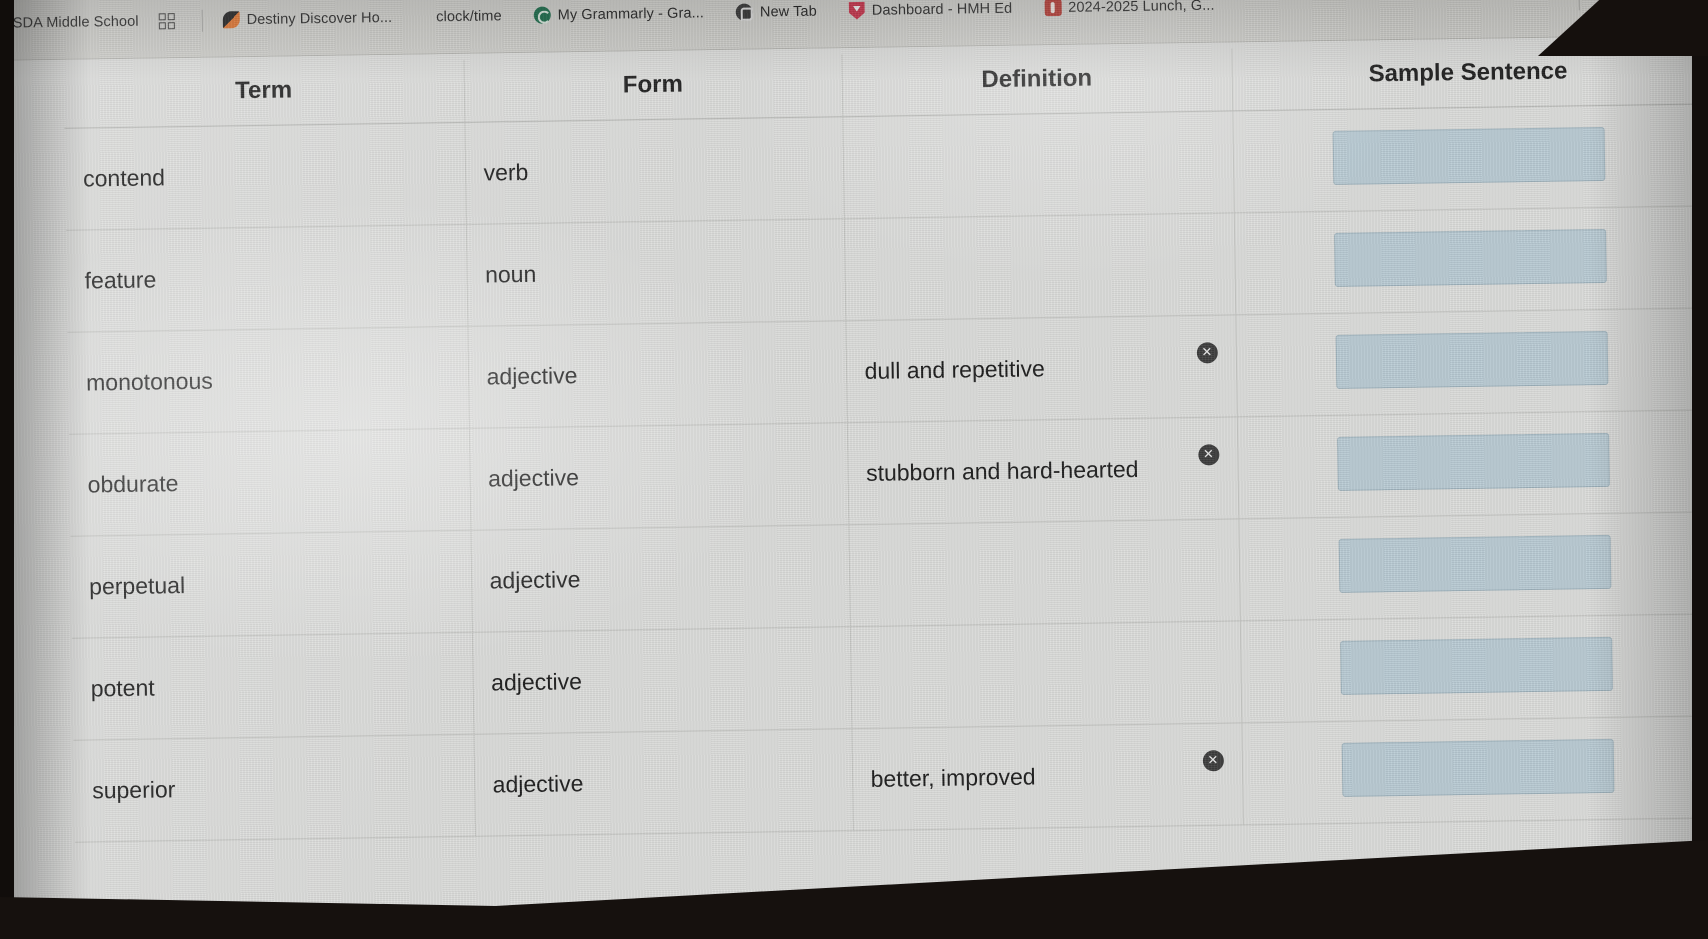  Describe the element at coordinates (654, 170) in the screenshot. I see `cell-form: verb` at that location.